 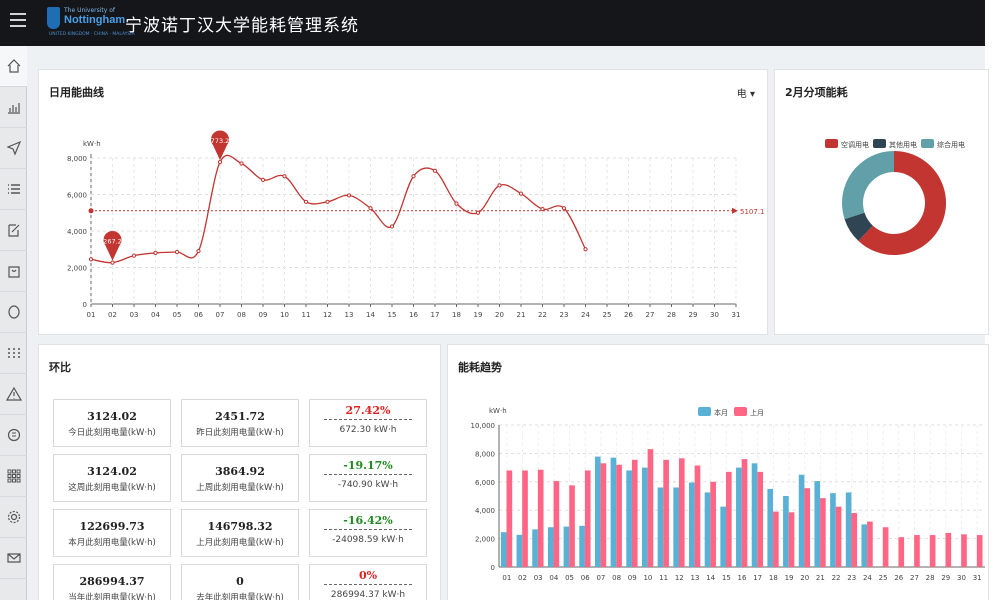 What do you see at coordinates (112, 242) in the screenshot?
I see `marker-label: 2267.26` at bounding box center [112, 242].